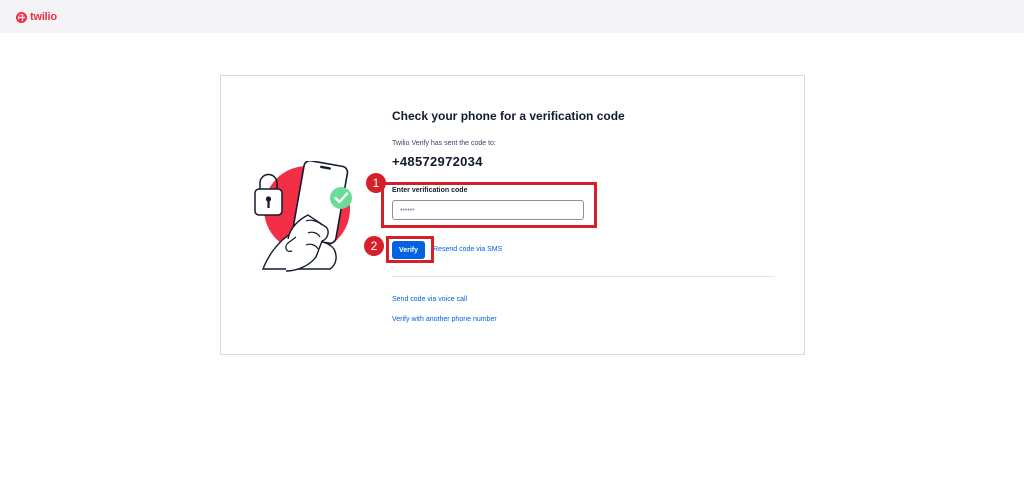  What do you see at coordinates (376, 183) in the screenshot?
I see `step-badge-1: 1` at bounding box center [376, 183].